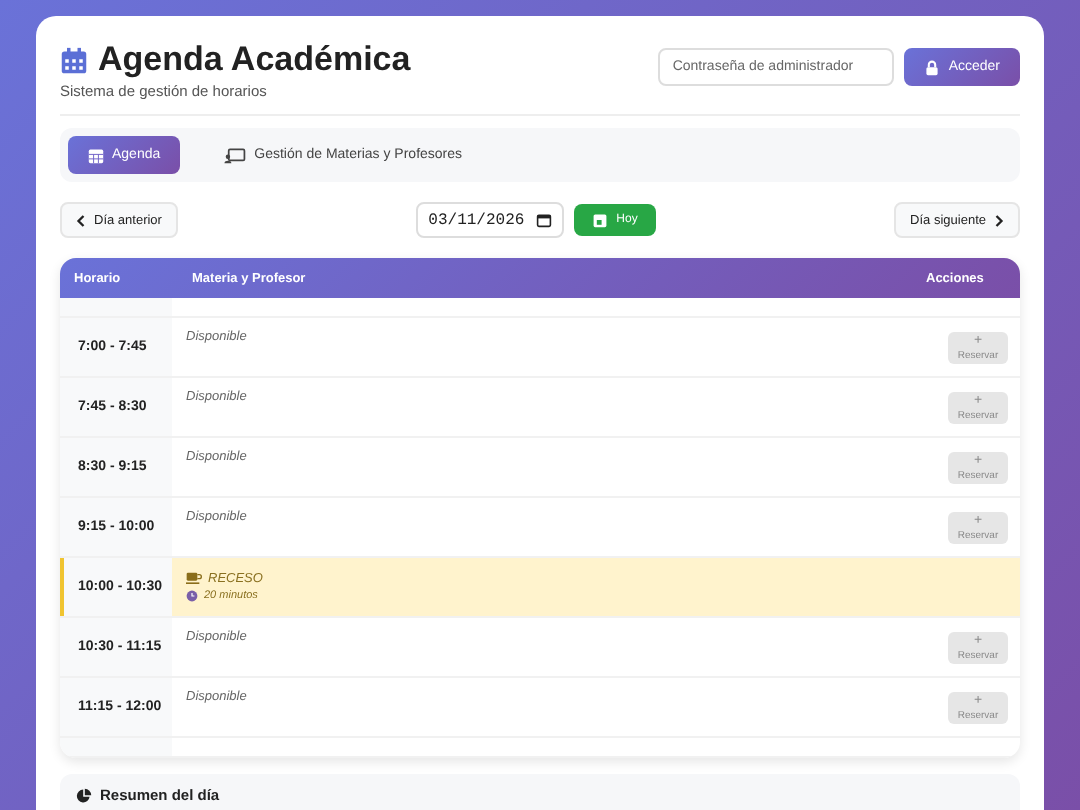 This screenshot has height=810, width=1080. Describe the element at coordinates (194, 578) in the screenshot. I see `coffee-cup-icon` at that location.